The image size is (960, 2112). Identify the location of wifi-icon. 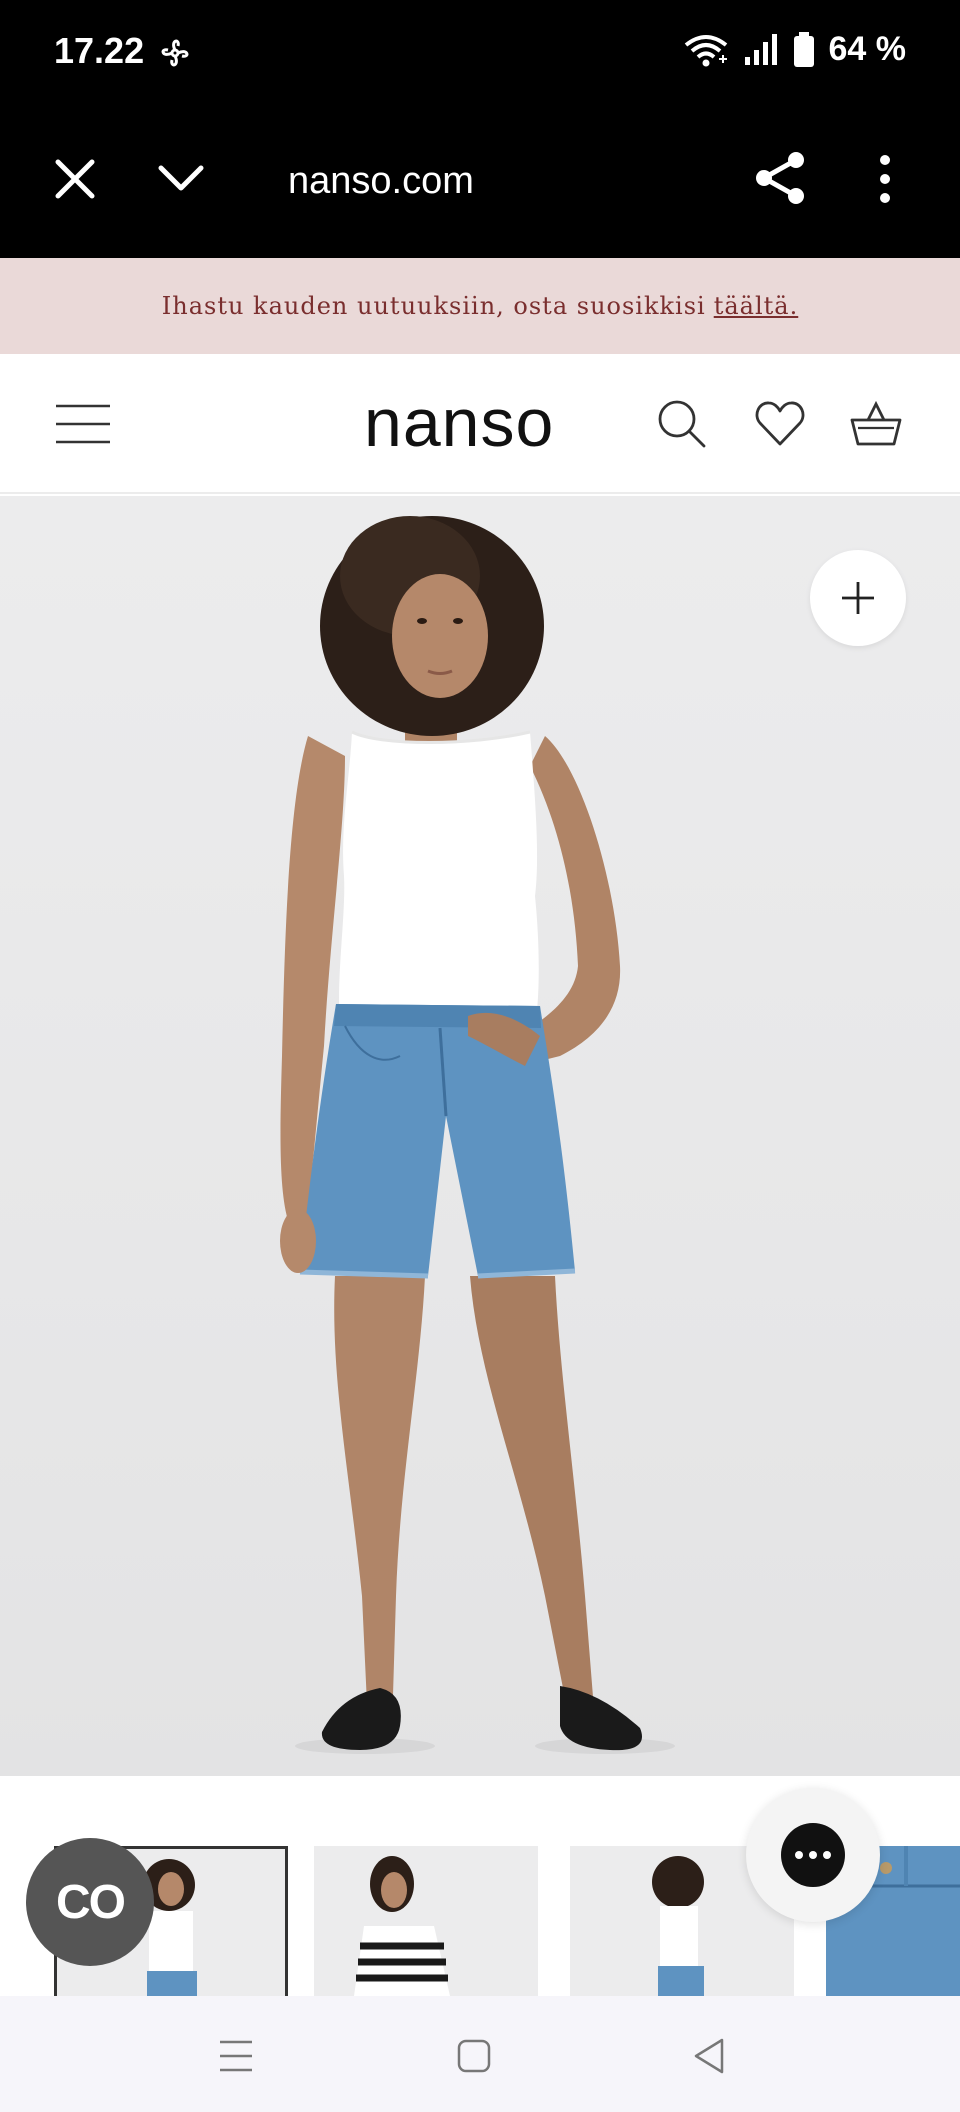
(705, 50).